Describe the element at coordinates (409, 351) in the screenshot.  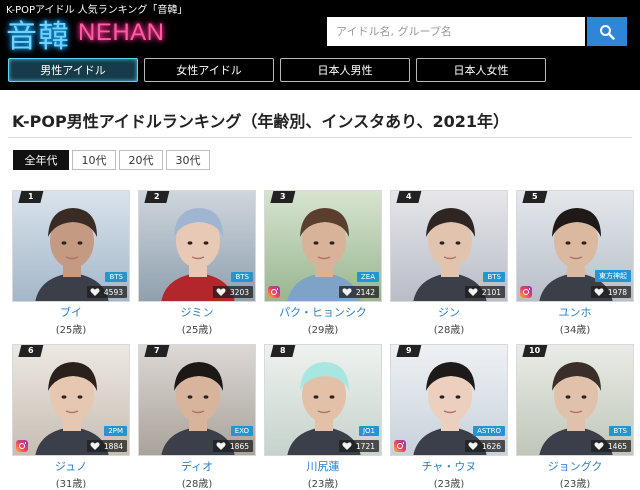
I see `rank-badge: 9` at that location.